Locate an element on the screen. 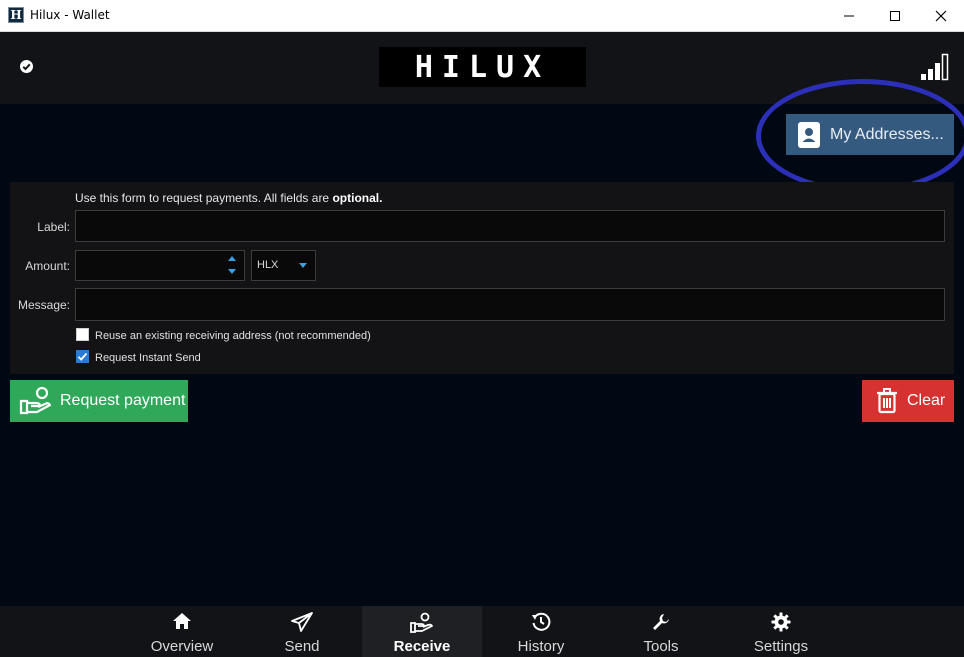 The image size is (964, 657). instant-send-checkbox is located at coordinates (82, 356).